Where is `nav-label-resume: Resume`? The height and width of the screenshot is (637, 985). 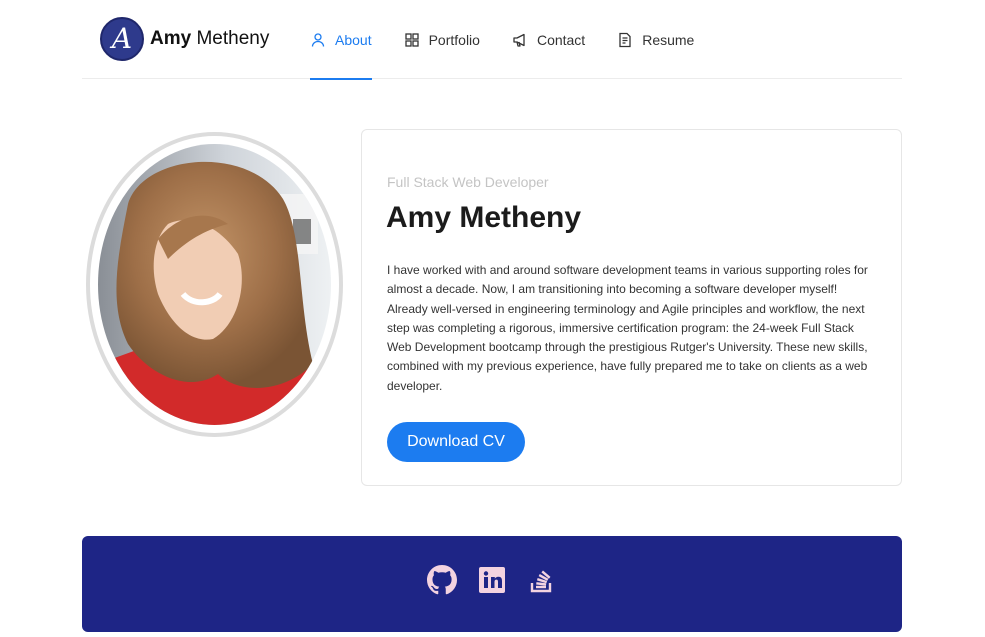 nav-label-resume: Resume is located at coordinates (668, 39).